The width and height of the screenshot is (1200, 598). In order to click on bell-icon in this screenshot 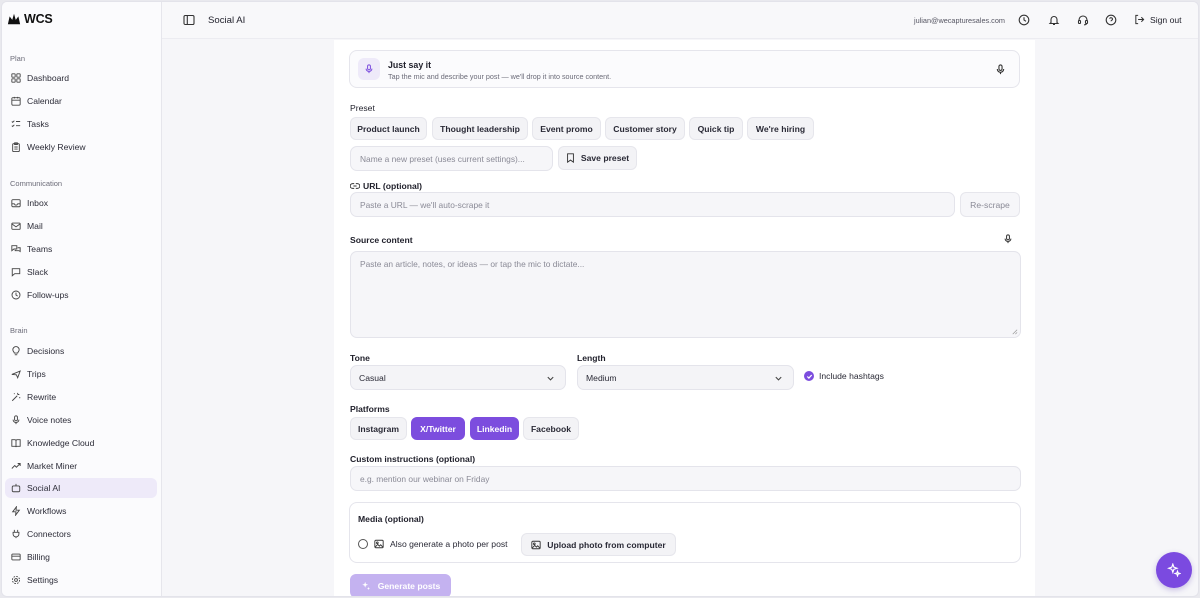, I will do `click(1054, 20)`.